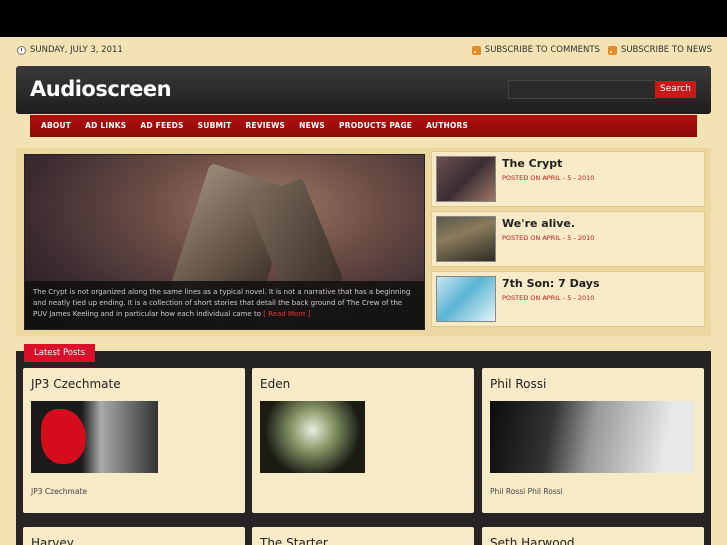  What do you see at coordinates (286, 314) in the screenshot?
I see `read-more-link: [ Read More ]` at bounding box center [286, 314].